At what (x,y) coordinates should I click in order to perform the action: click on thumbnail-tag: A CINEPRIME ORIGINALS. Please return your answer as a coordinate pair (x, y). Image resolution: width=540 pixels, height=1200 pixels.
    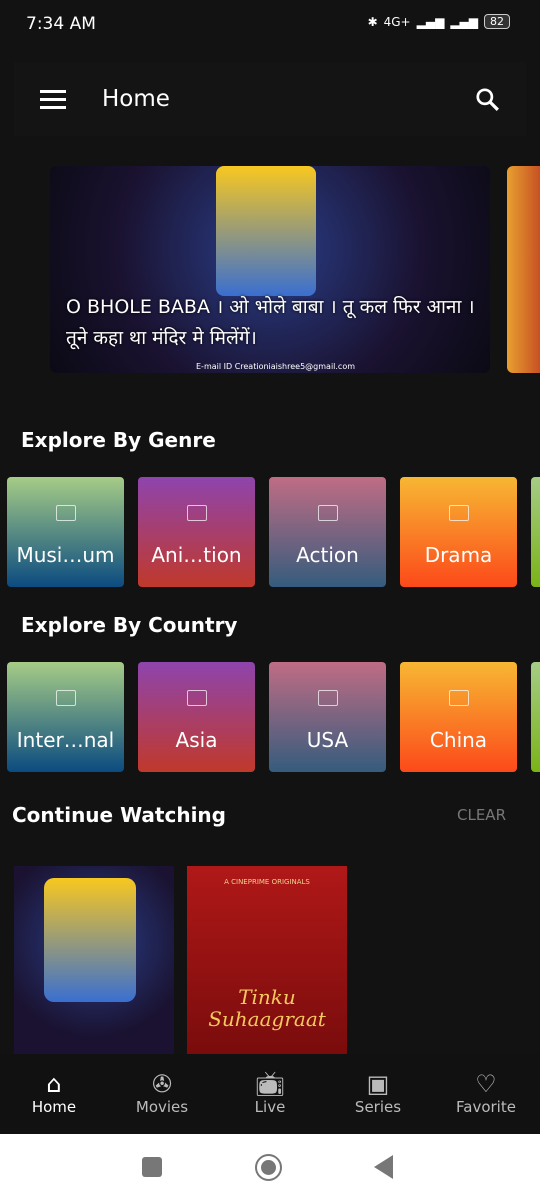
    Looking at the image, I should click on (267, 882).